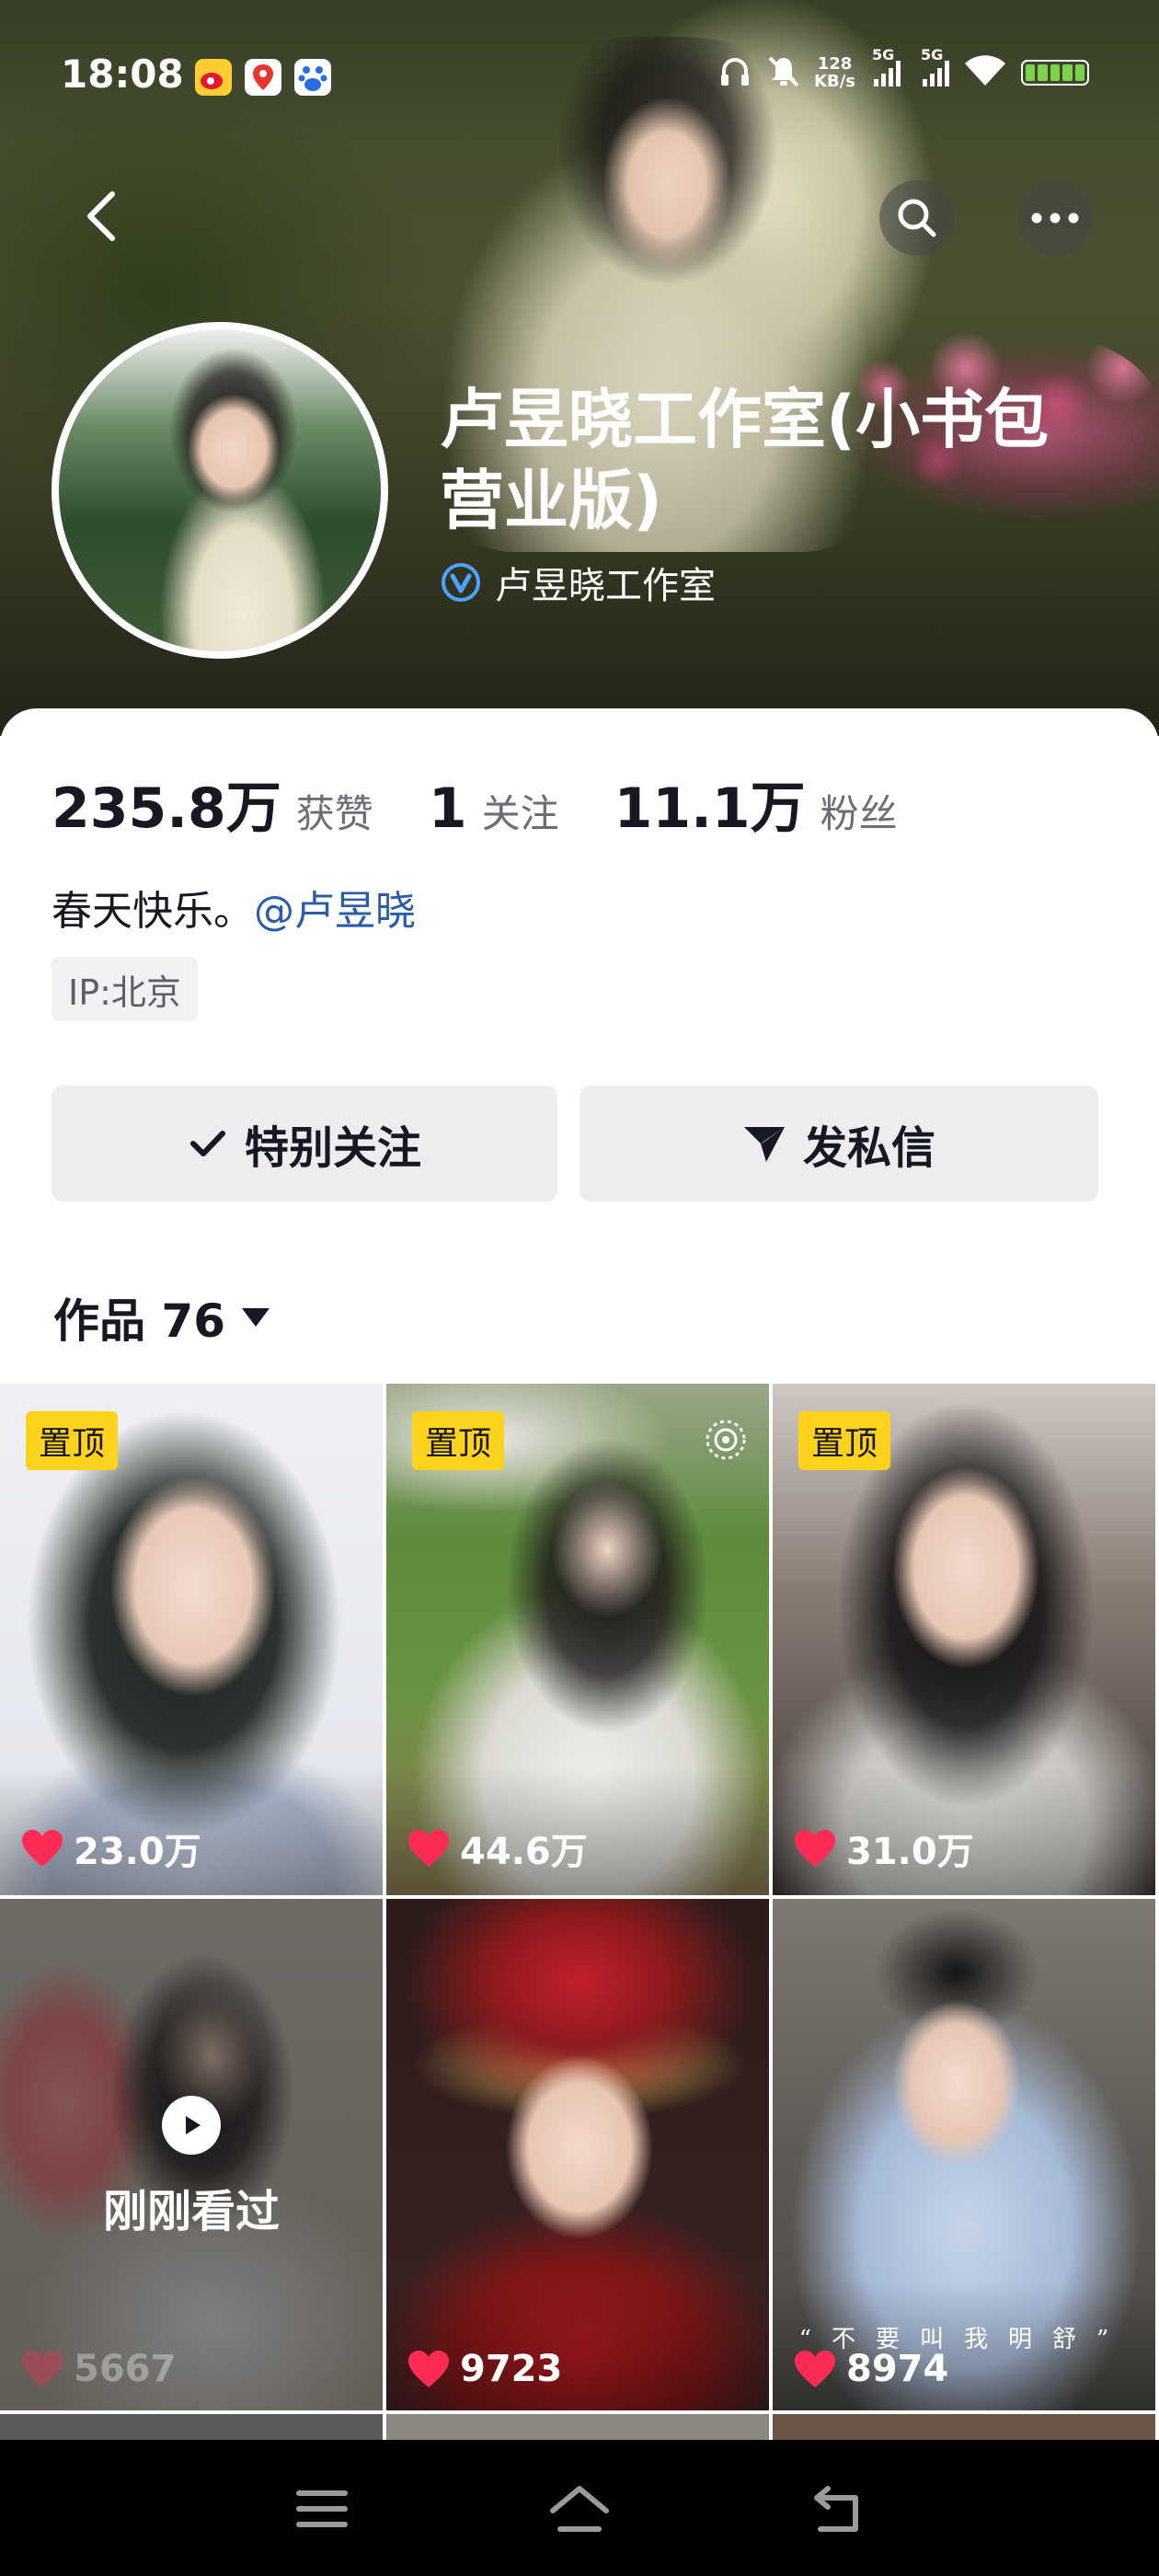 The image size is (1159, 2576). Describe the element at coordinates (207, 1143) in the screenshot. I see `check-icon` at that location.